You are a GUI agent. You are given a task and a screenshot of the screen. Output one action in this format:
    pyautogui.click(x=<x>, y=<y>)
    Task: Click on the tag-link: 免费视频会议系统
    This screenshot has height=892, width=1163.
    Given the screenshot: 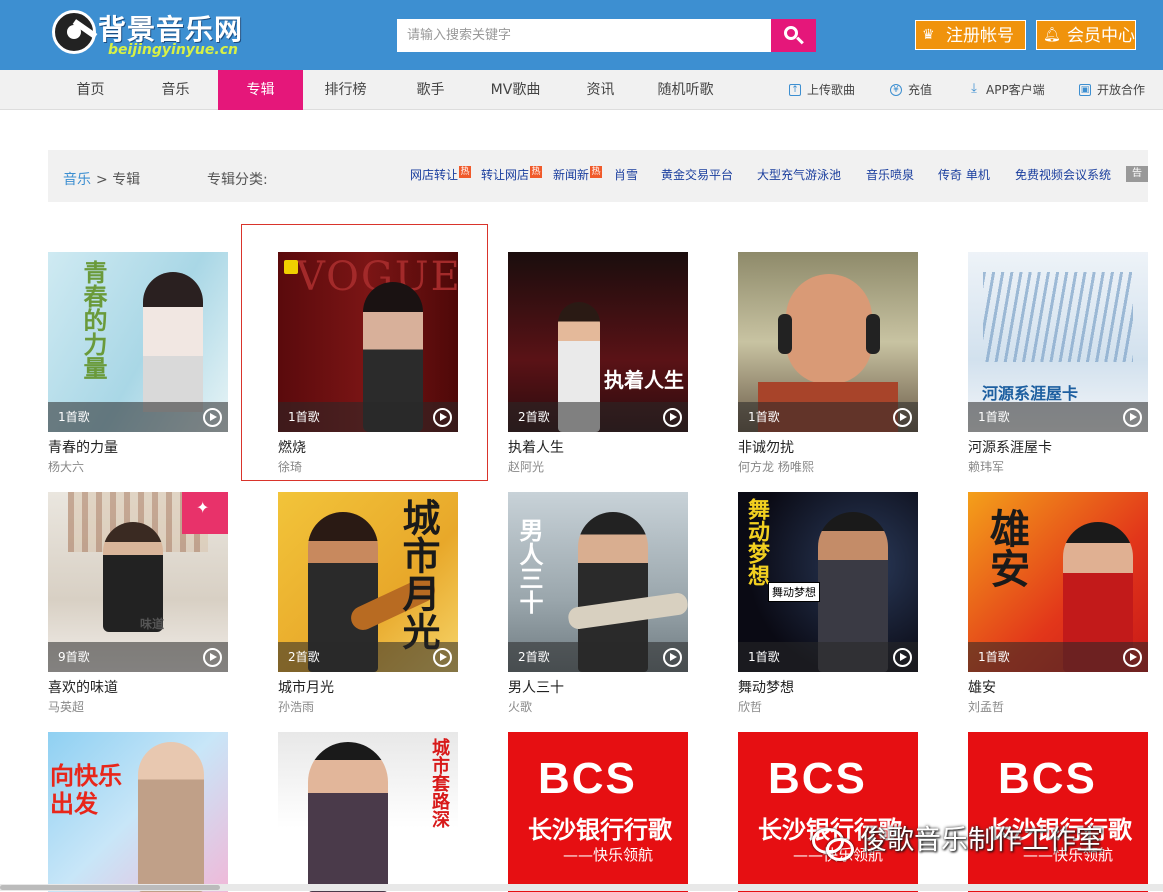 What is the action you would take?
    pyautogui.click(x=1070, y=174)
    